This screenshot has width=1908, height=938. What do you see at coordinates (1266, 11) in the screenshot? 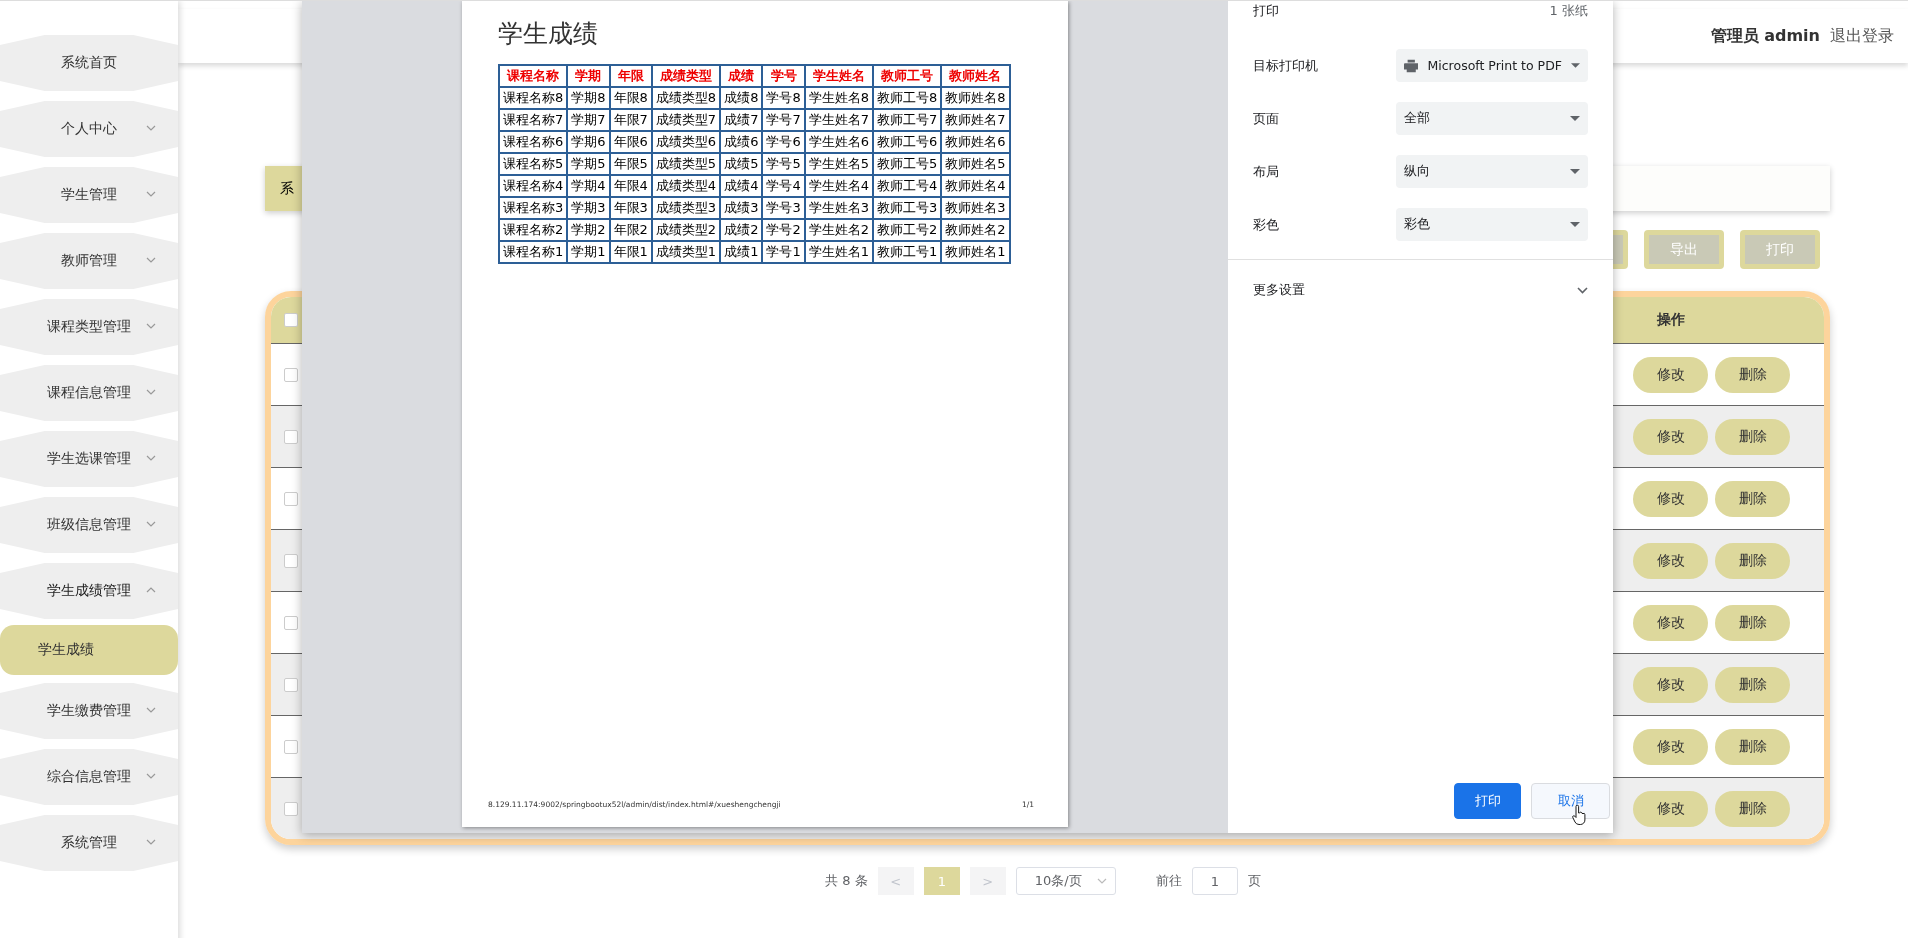
I see `print-title: 打印` at bounding box center [1266, 11].